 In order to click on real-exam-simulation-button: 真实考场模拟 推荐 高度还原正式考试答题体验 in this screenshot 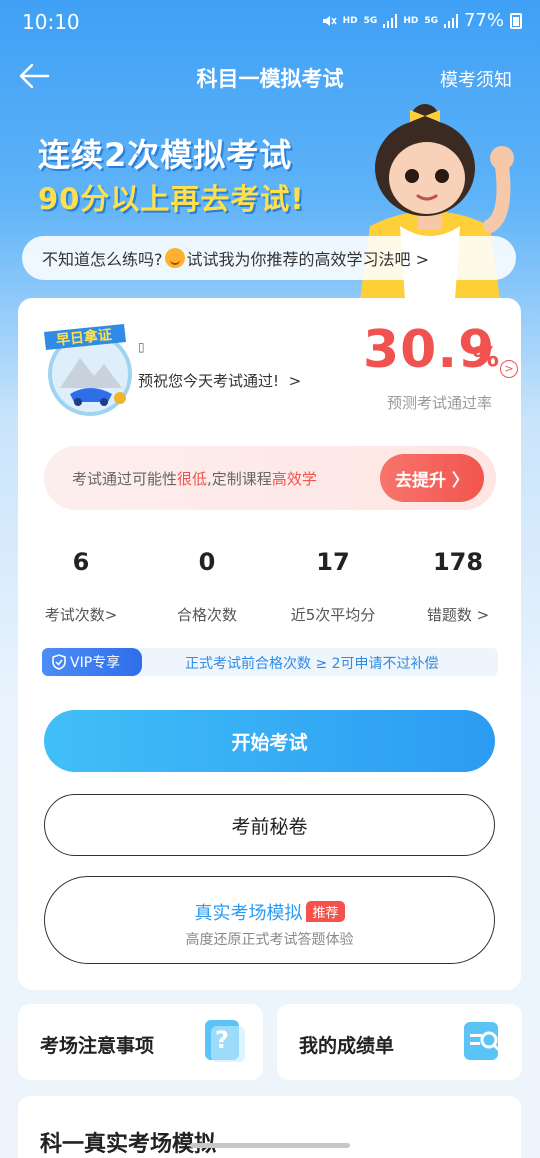, I will do `click(269, 920)`.